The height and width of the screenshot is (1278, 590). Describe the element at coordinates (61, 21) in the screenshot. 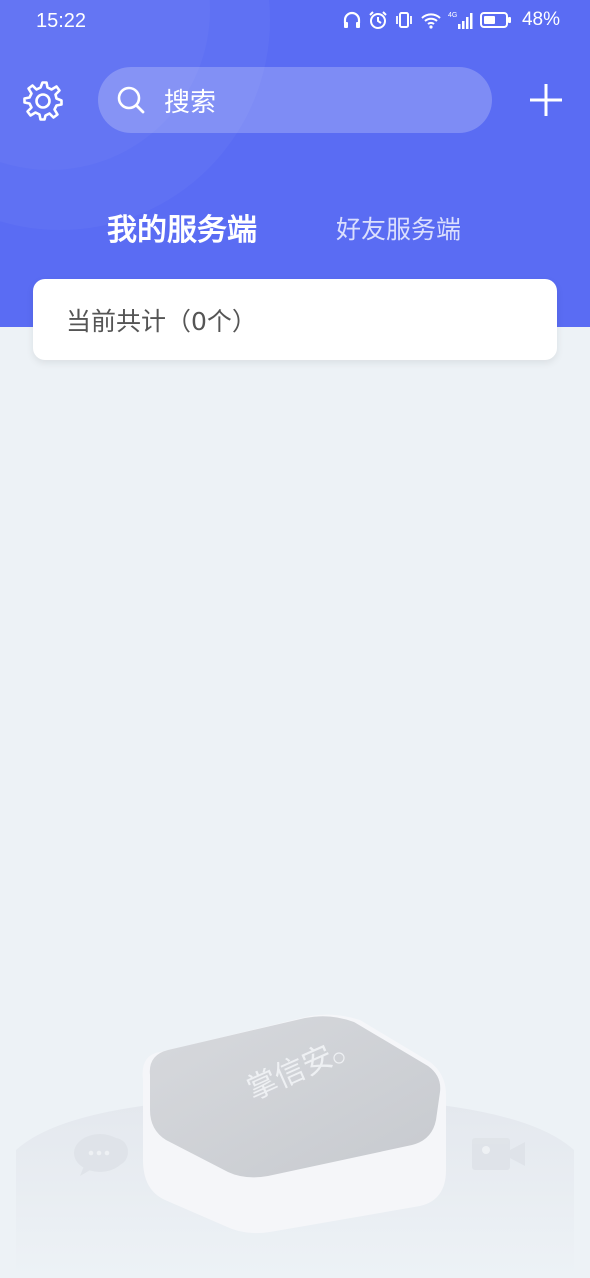

I see `status-time: 15:22` at that location.